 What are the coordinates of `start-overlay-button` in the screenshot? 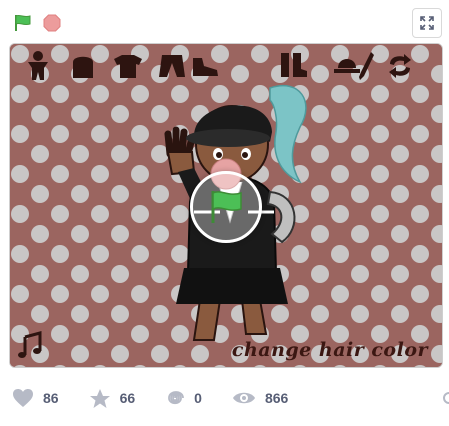 It's located at (226, 207).